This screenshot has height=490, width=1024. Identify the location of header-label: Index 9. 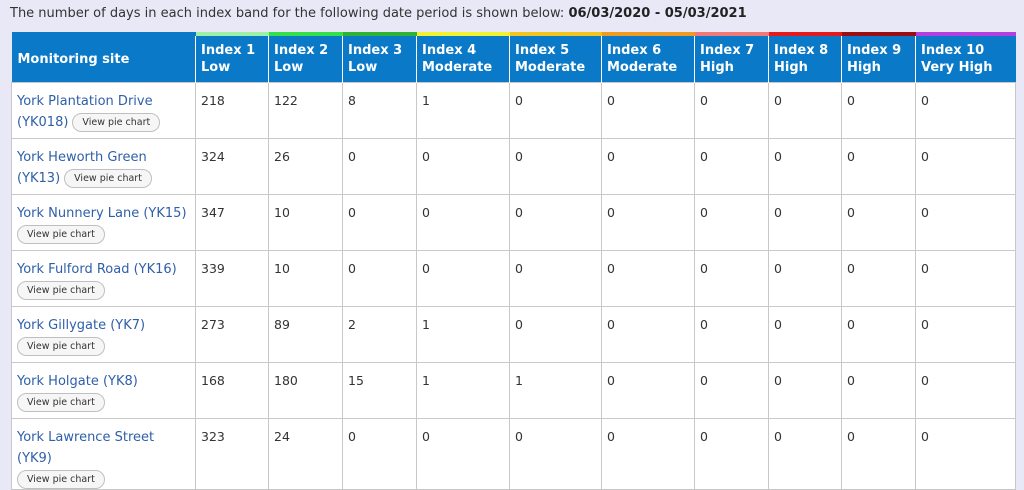
(874, 50).